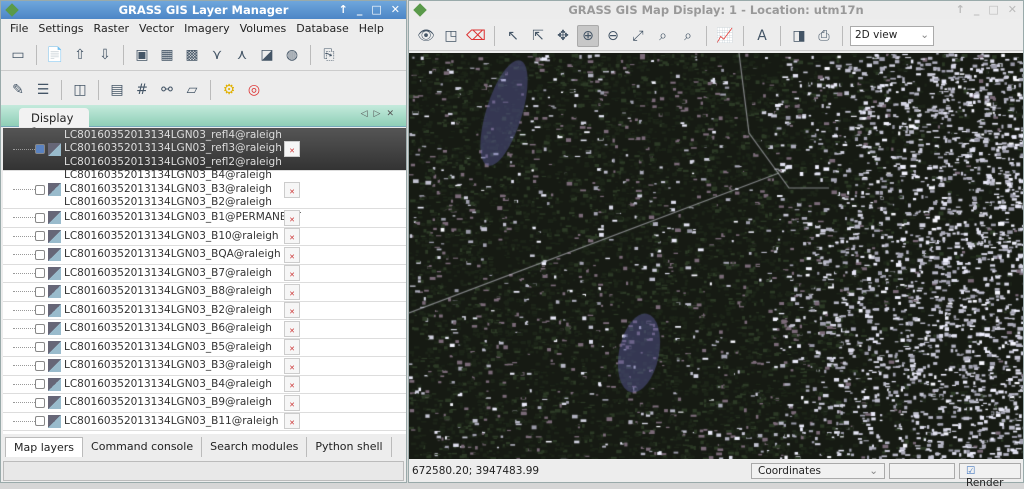 The height and width of the screenshot is (489, 1024). Describe the element at coordinates (1012, 9) in the screenshot. I see `close-button: ✕` at that location.